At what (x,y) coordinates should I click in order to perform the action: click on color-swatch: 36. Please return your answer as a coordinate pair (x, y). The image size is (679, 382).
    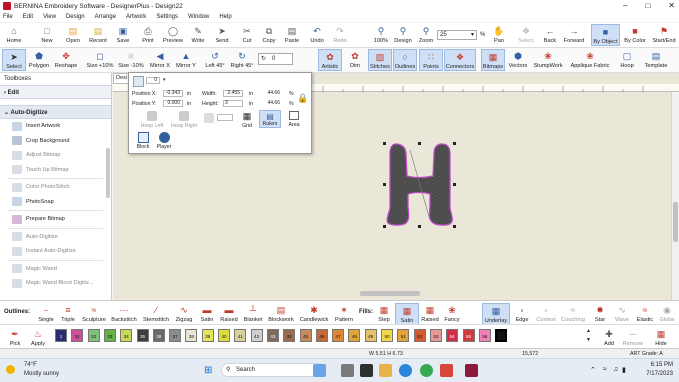
    Looking at the image, I should click on (158, 335).